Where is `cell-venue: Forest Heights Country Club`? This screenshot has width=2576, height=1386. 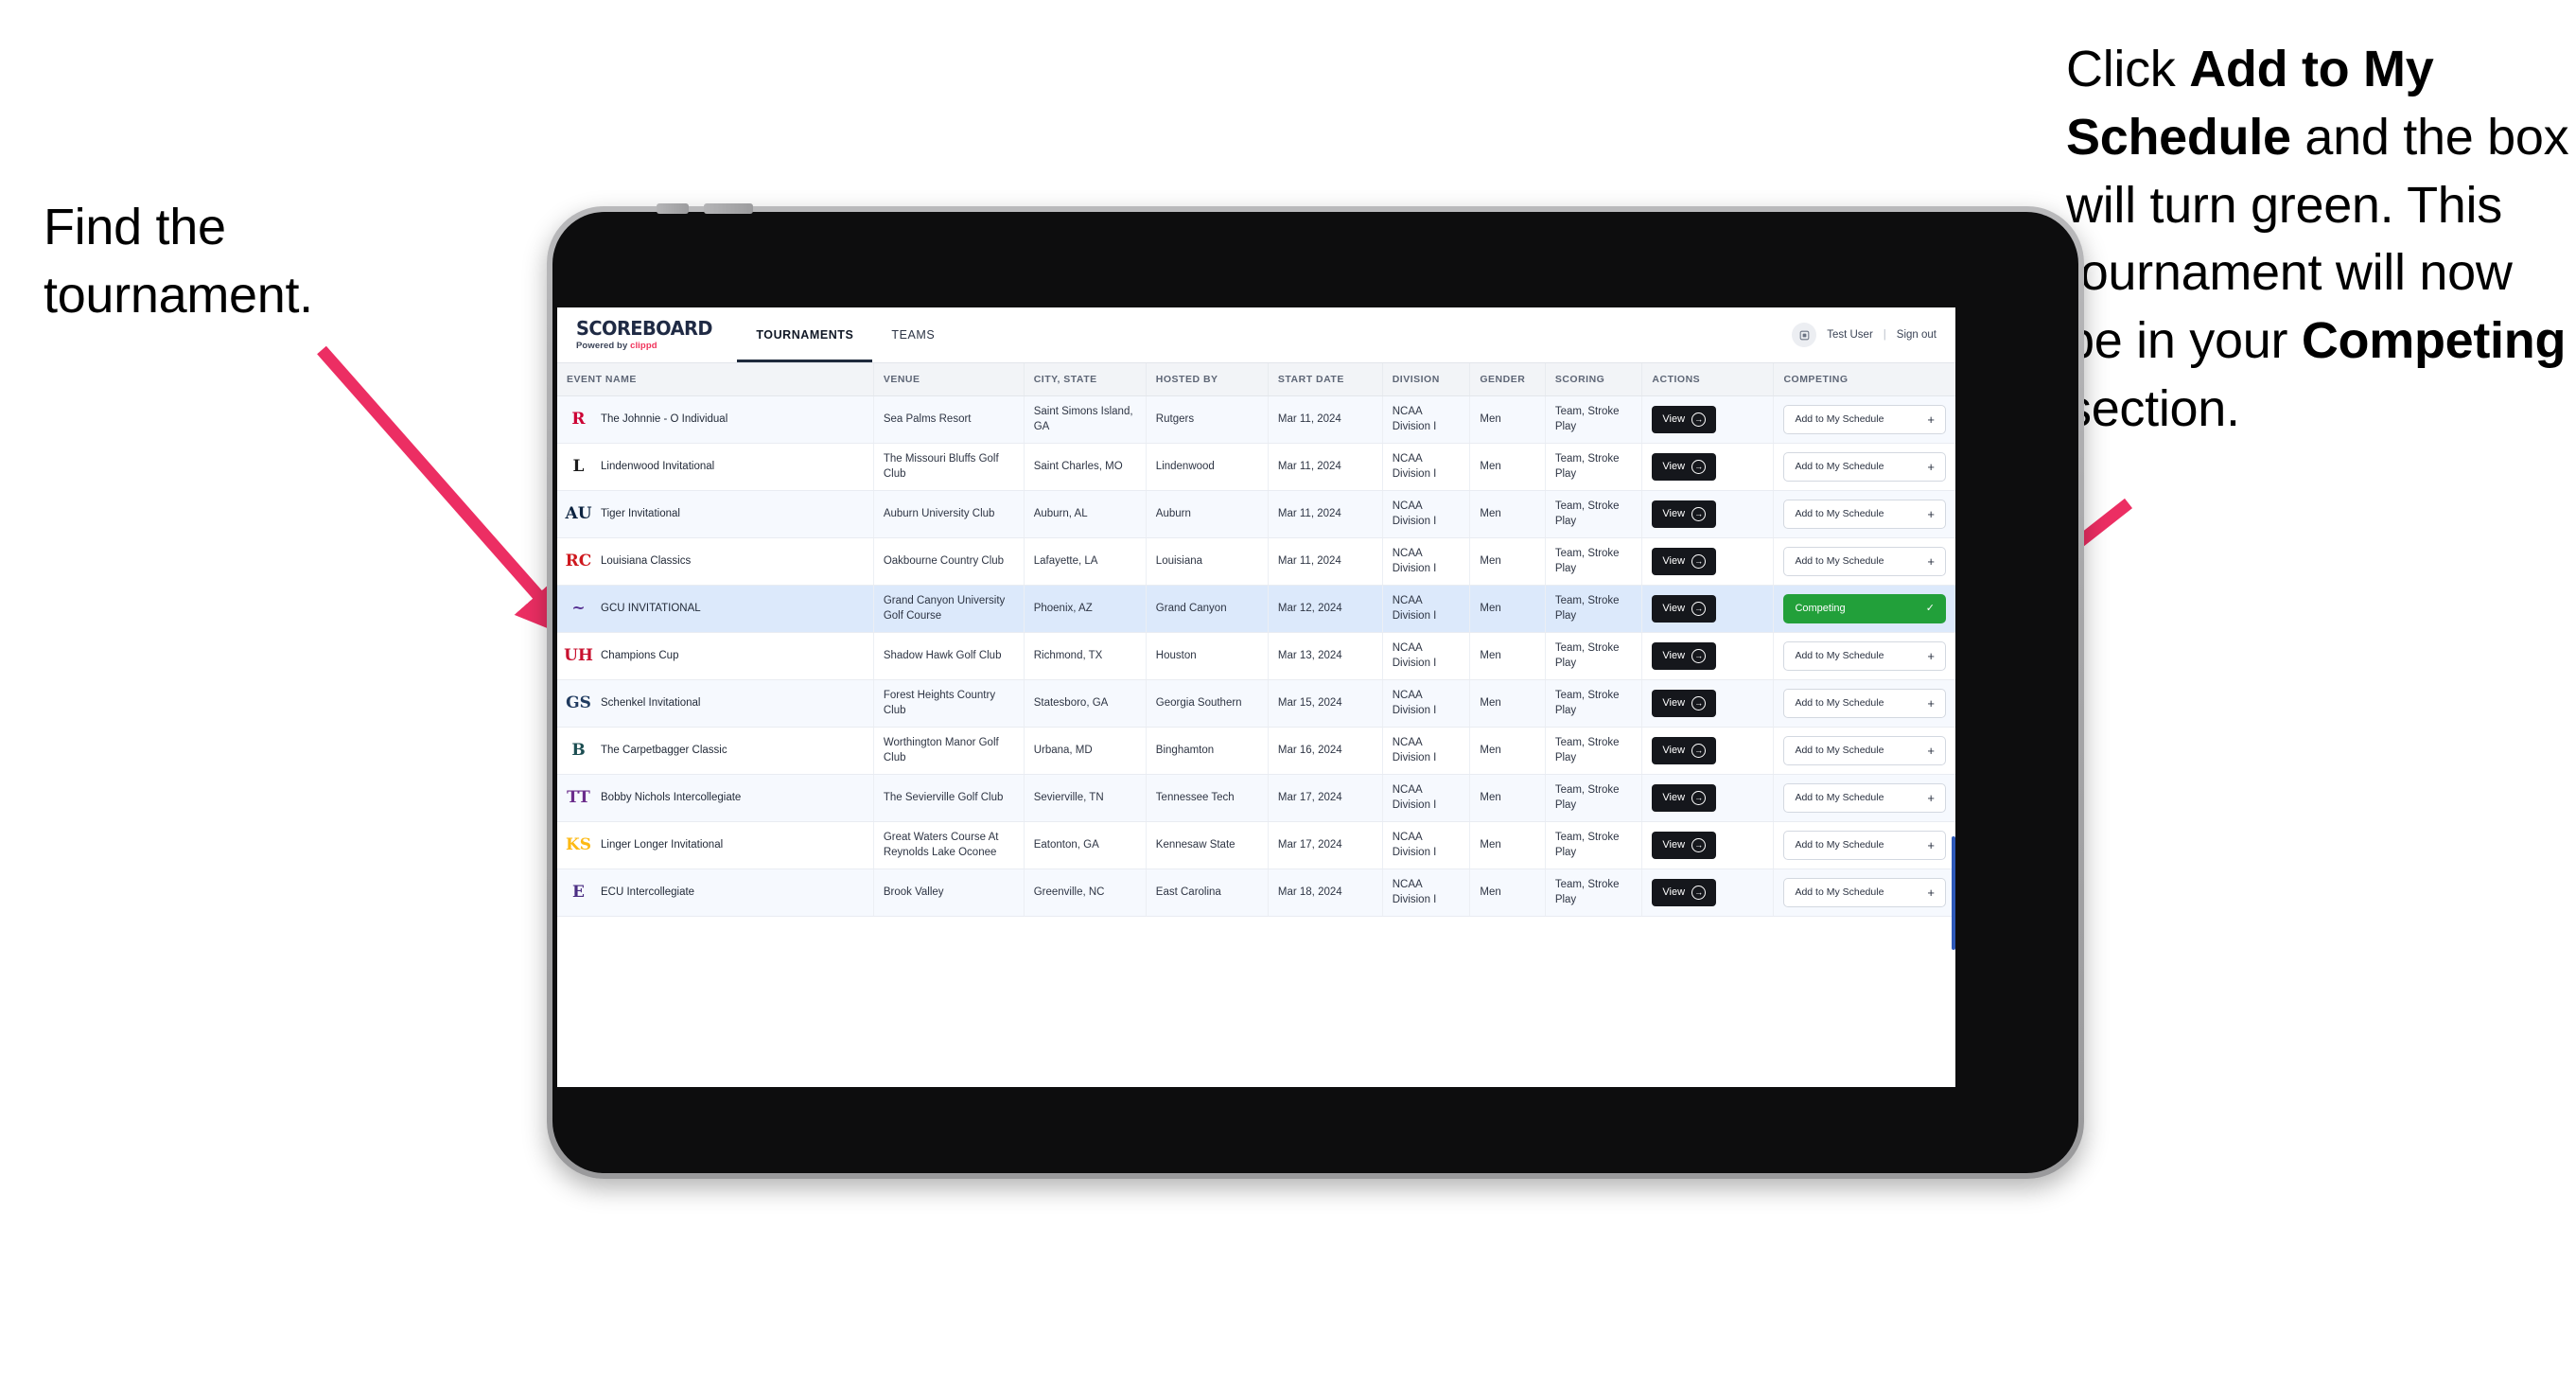
cell-venue: Forest Heights Country Club is located at coordinates (949, 703).